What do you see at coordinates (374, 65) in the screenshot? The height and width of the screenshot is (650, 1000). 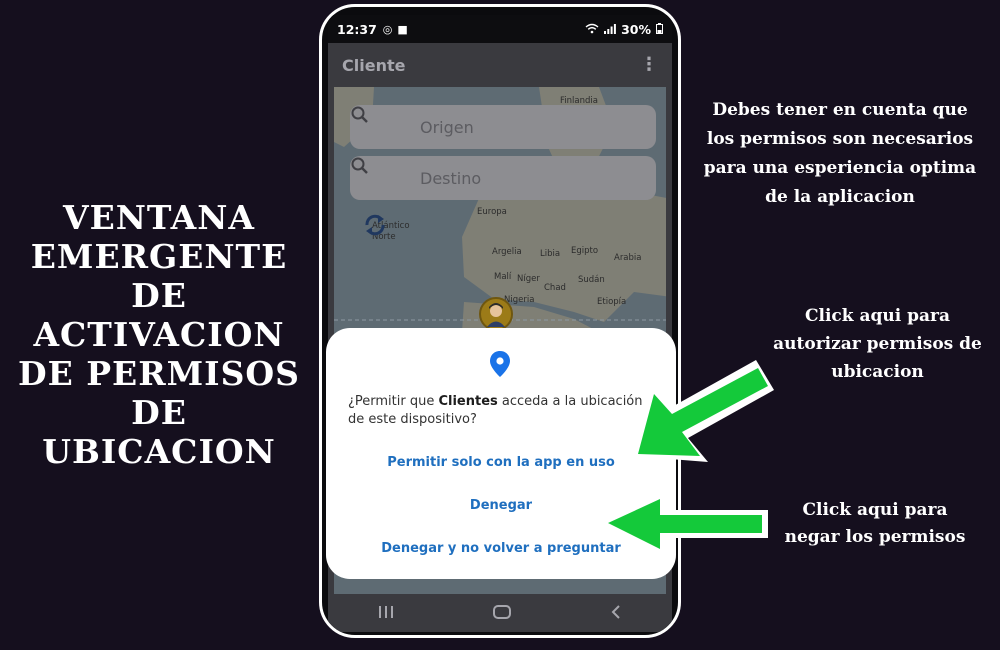 I see `app-title: Cliente` at bounding box center [374, 65].